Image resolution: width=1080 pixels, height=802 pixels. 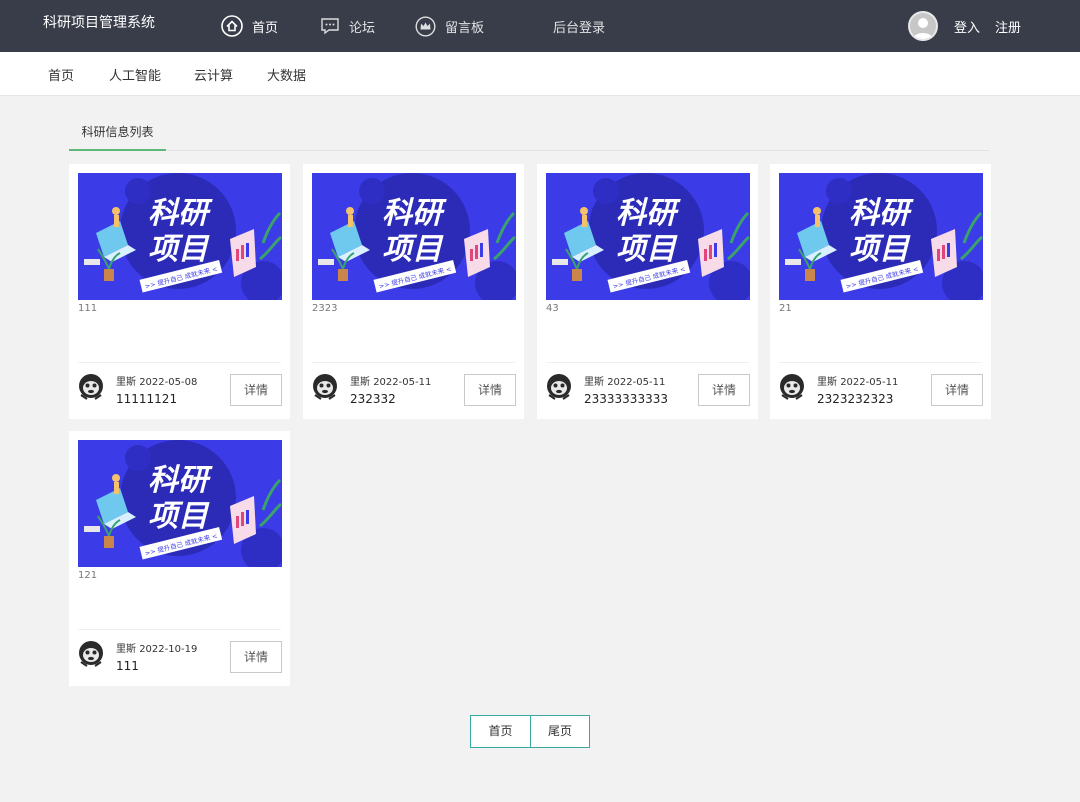 What do you see at coordinates (967, 26) in the screenshot?
I see `login-link: 登入` at bounding box center [967, 26].